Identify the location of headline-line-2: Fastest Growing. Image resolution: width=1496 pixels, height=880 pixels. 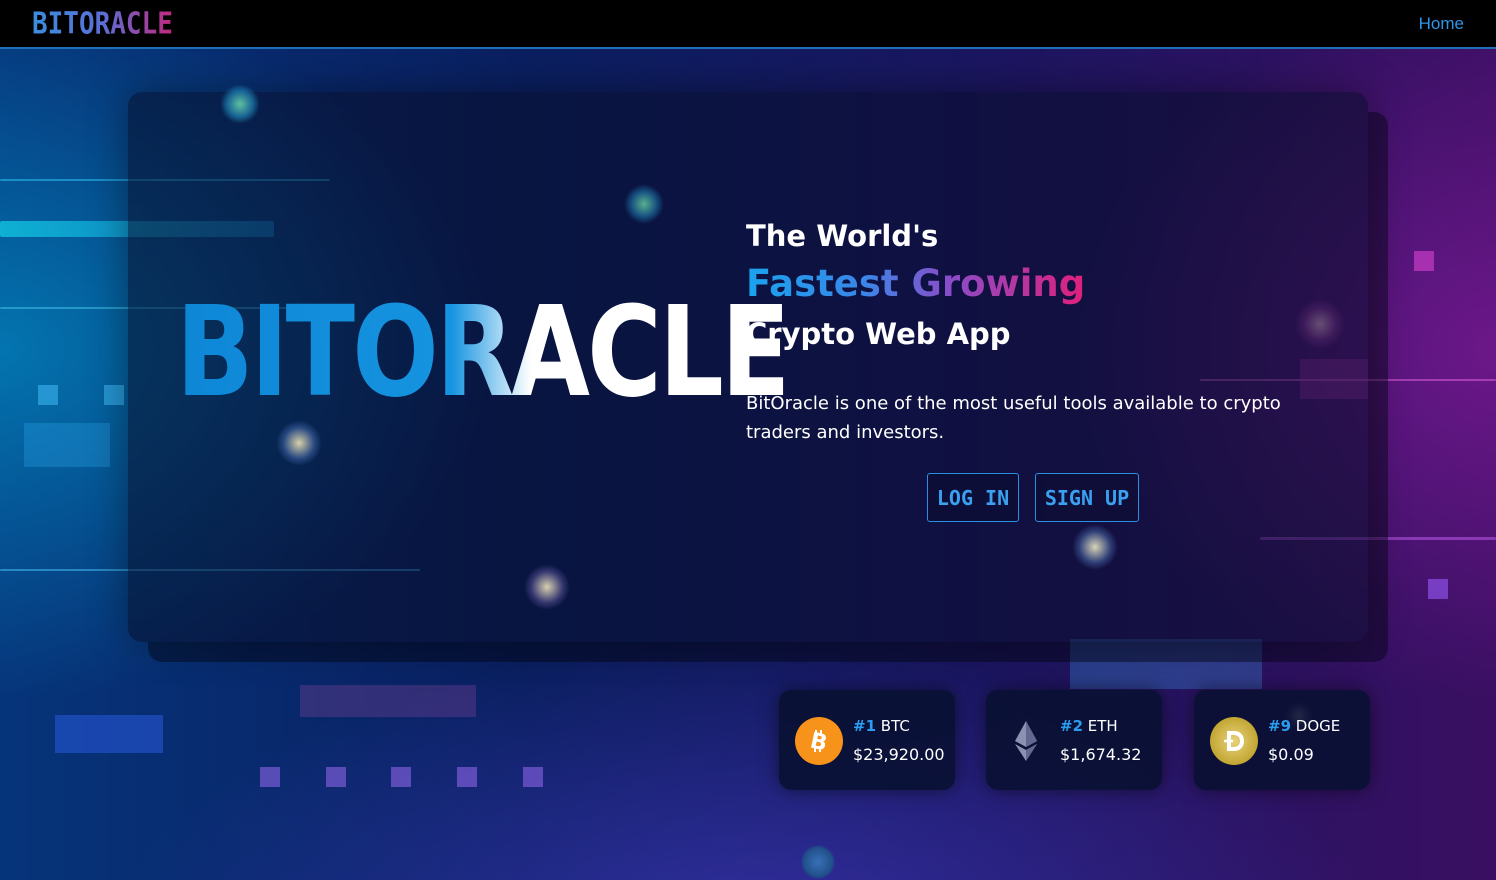
(915, 284).